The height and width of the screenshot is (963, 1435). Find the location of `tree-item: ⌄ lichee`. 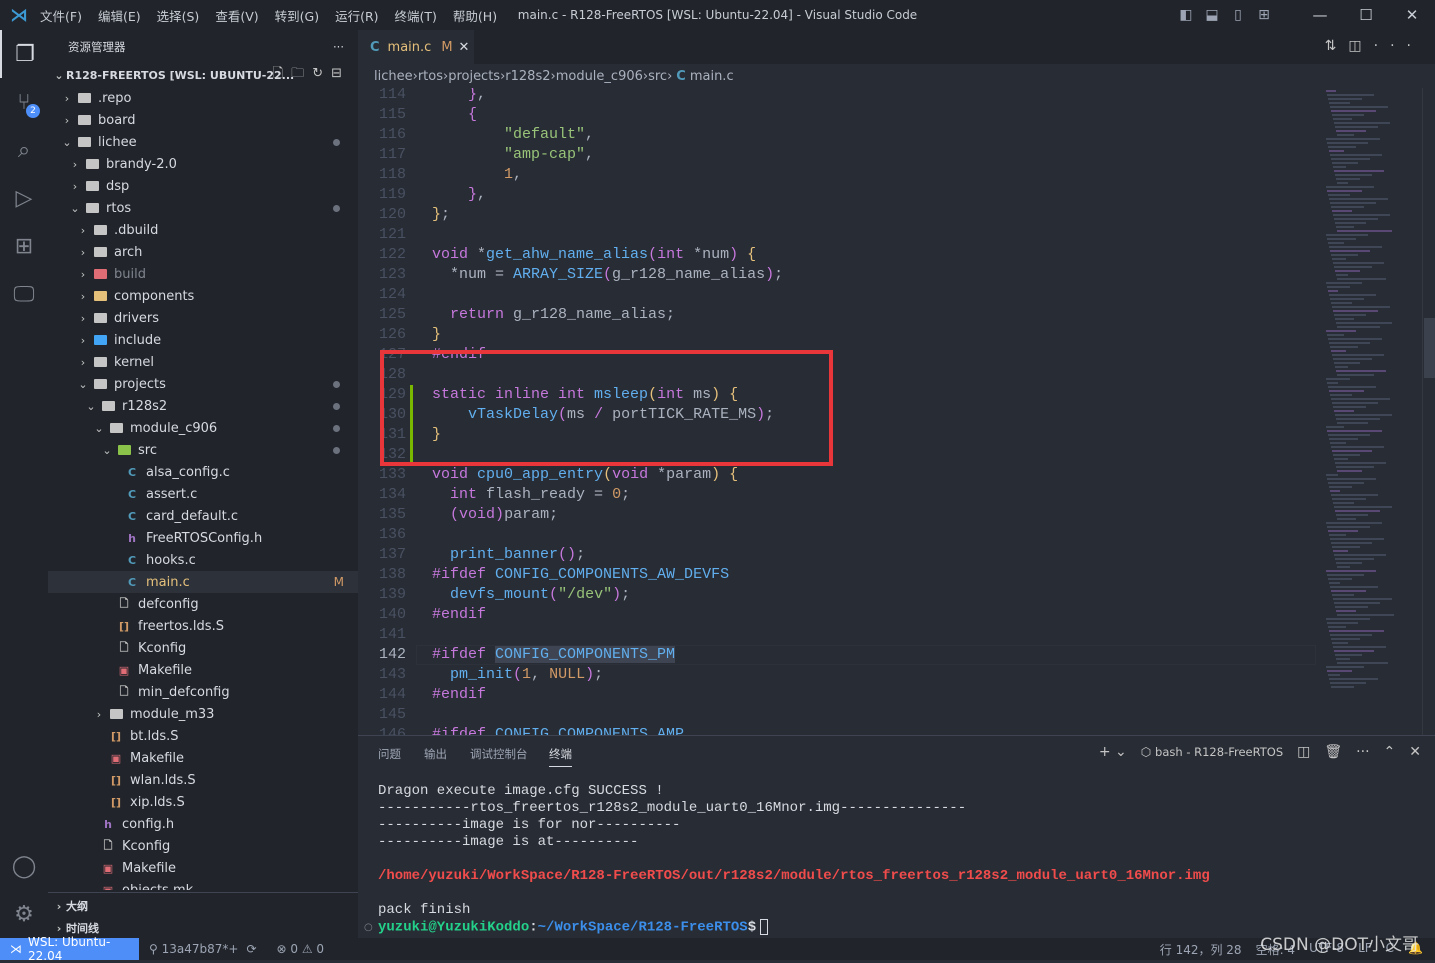

tree-item: ⌄ lichee is located at coordinates (203, 142).